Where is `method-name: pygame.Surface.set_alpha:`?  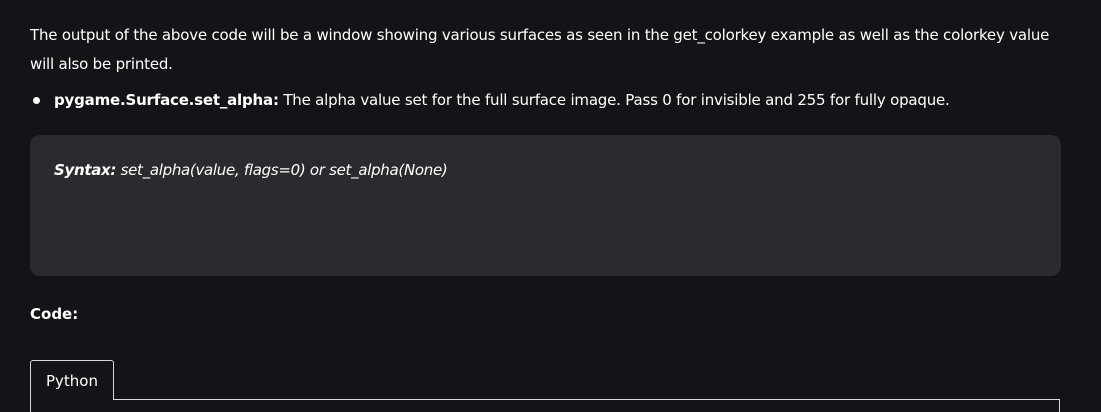
method-name: pygame.Surface.set_alpha: is located at coordinates (166, 100).